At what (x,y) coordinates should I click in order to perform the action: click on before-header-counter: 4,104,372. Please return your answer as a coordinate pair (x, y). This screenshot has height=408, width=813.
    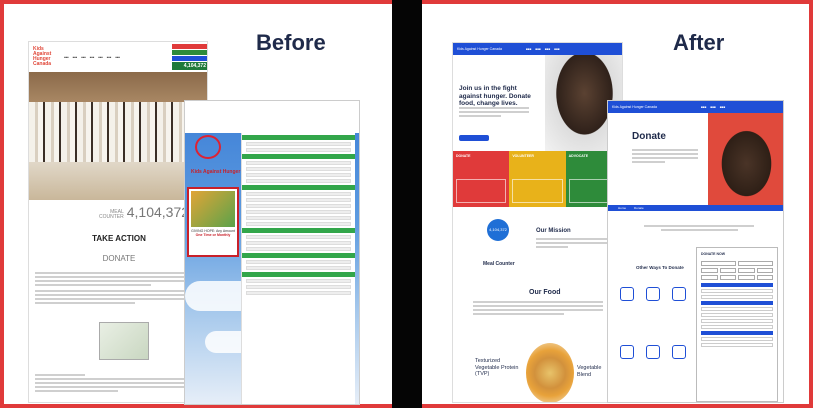
    Looking at the image, I should click on (189, 66).